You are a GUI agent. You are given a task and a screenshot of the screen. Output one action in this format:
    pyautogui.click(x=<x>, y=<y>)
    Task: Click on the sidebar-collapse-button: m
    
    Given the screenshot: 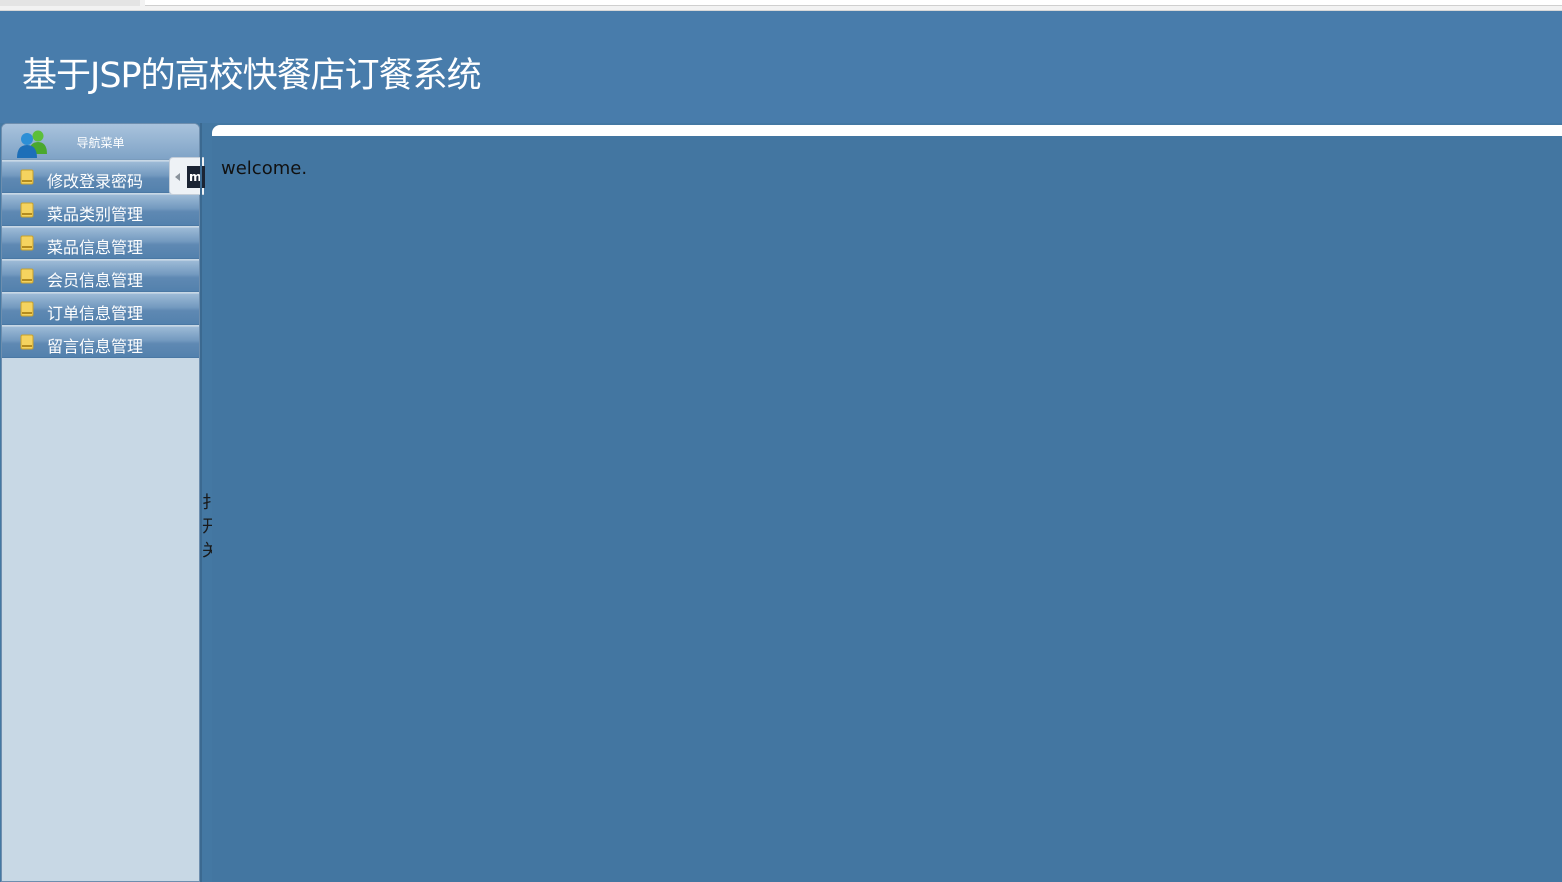 What is the action you would take?
    pyautogui.click(x=187, y=176)
    